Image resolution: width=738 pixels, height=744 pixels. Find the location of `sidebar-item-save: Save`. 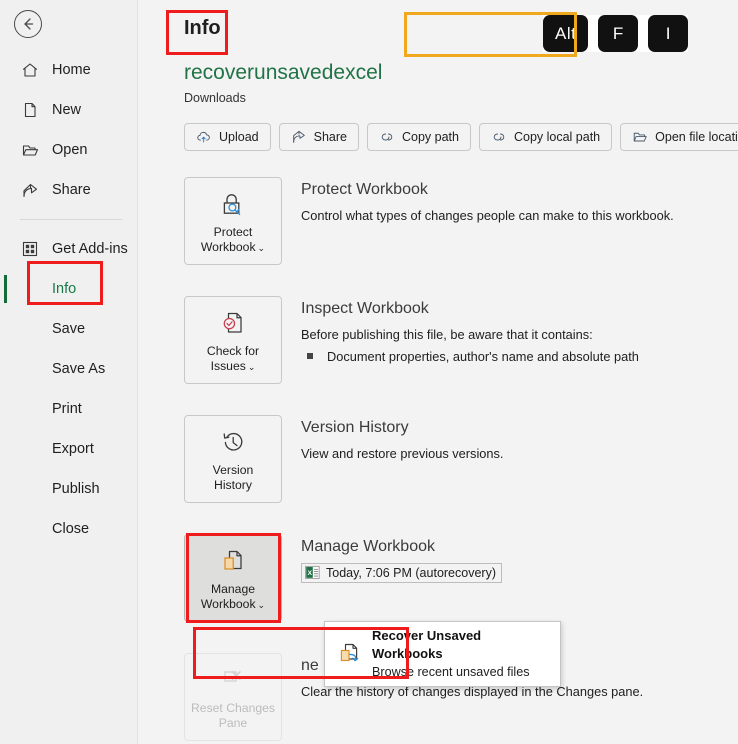

sidebar-item-save: Save is located at coordinates (69, 329).